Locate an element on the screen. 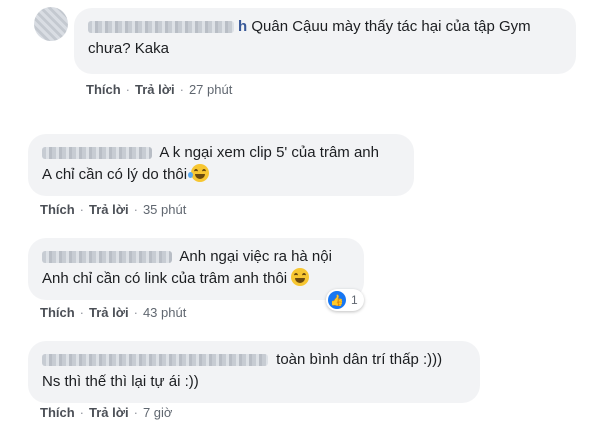 This screenshot has width=600, height=431. comment-text-line: Anh chỉ cần có link của trâm anh thôi is located at coordinates (165, 278).